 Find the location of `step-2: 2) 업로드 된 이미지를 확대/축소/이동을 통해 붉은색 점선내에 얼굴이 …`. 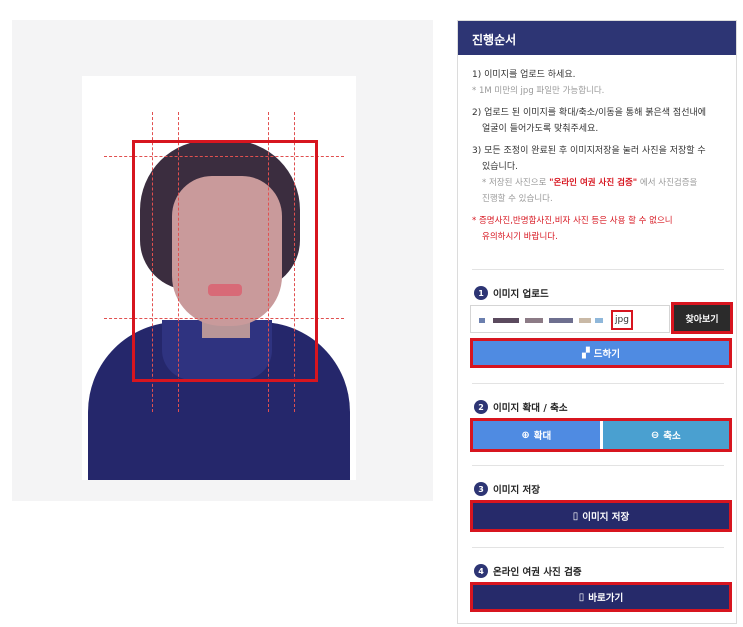

step-2: 2) 업로드 된 이미지를 확대/축소/이동을 통해 붉은색 점선내에 얼굴이 … is located at coordinates (597, 121).